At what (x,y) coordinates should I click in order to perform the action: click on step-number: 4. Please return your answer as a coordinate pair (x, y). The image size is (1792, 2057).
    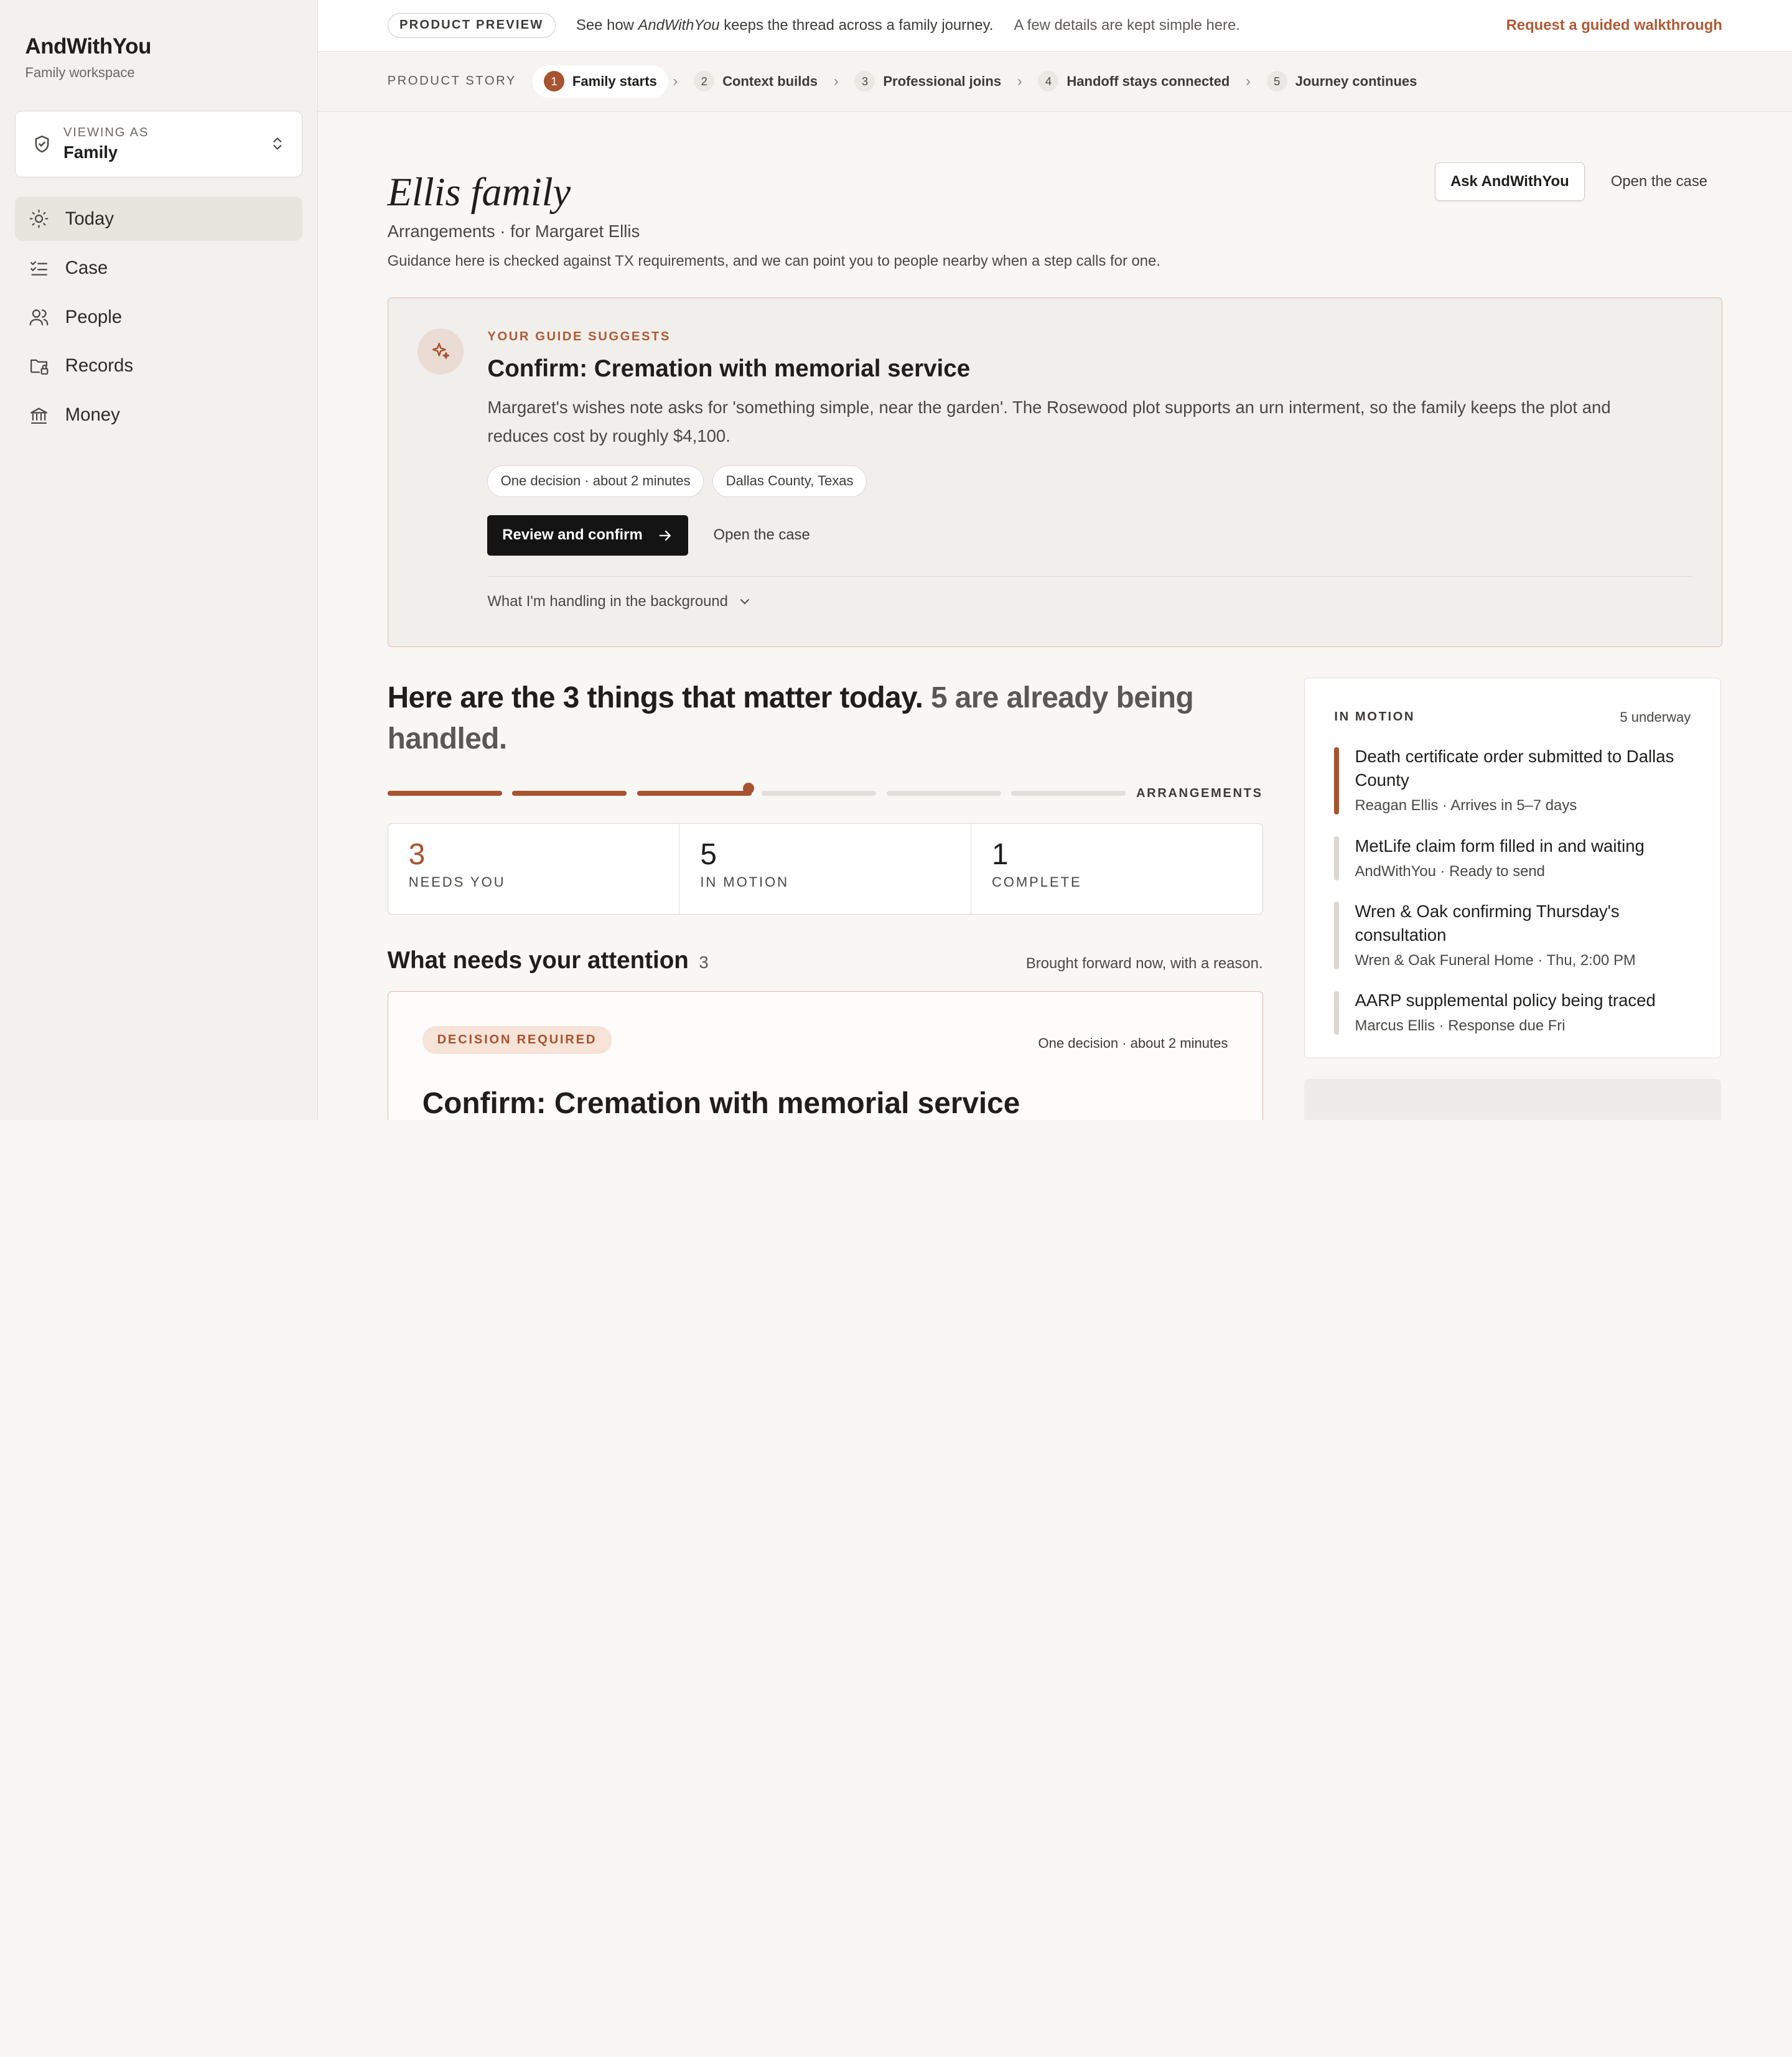
    Looking at the image, I should click on (1048, 81).